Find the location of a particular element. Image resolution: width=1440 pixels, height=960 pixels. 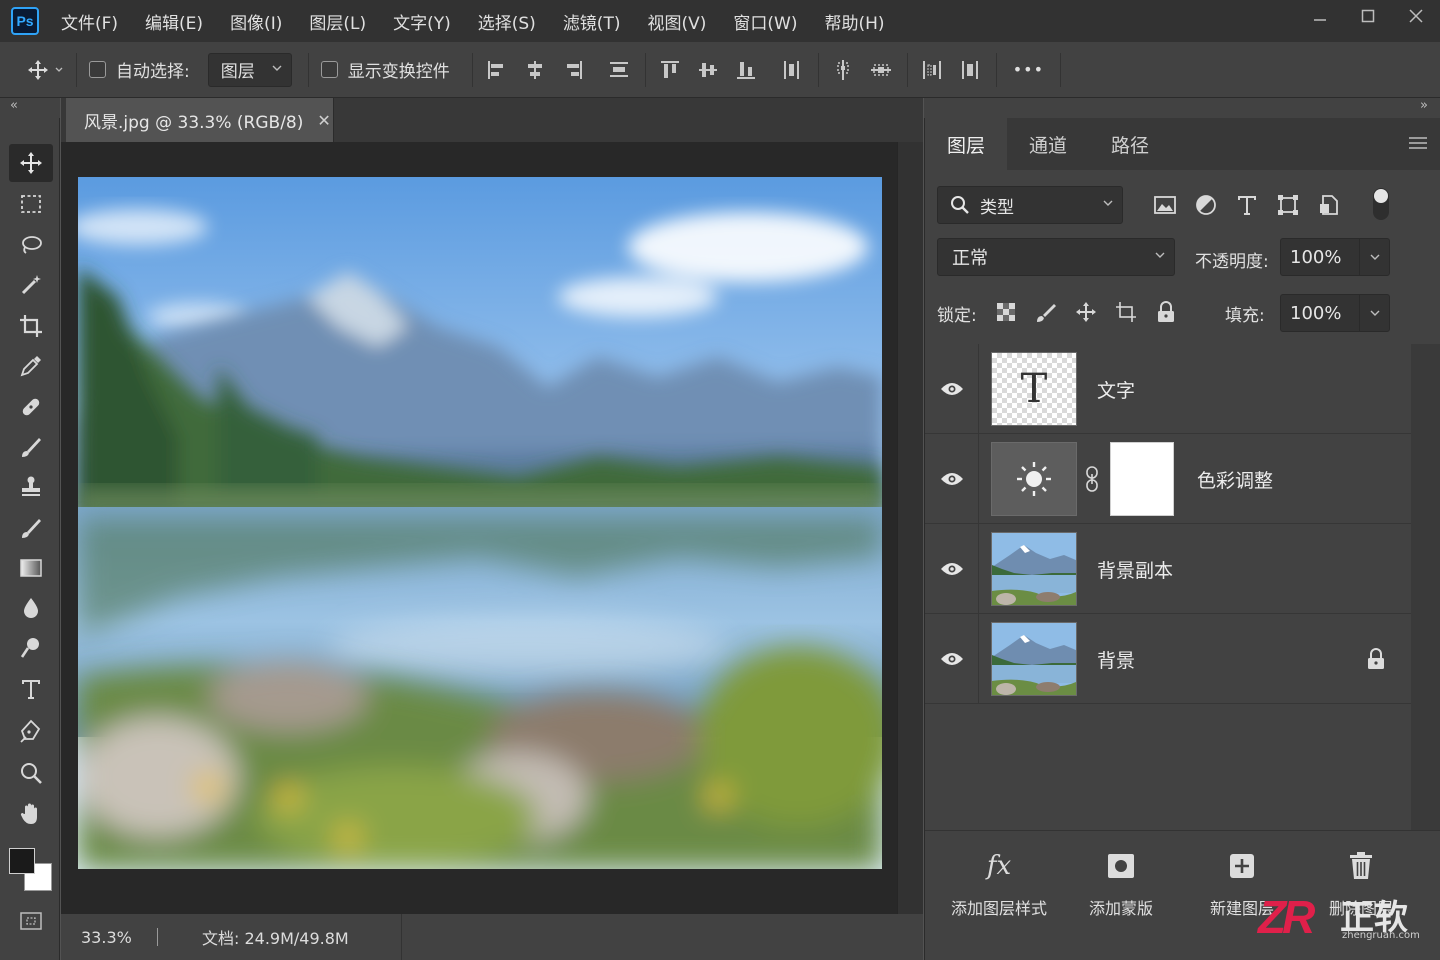

menu-window: 窗口(W) is located at coordinates (765, 21).